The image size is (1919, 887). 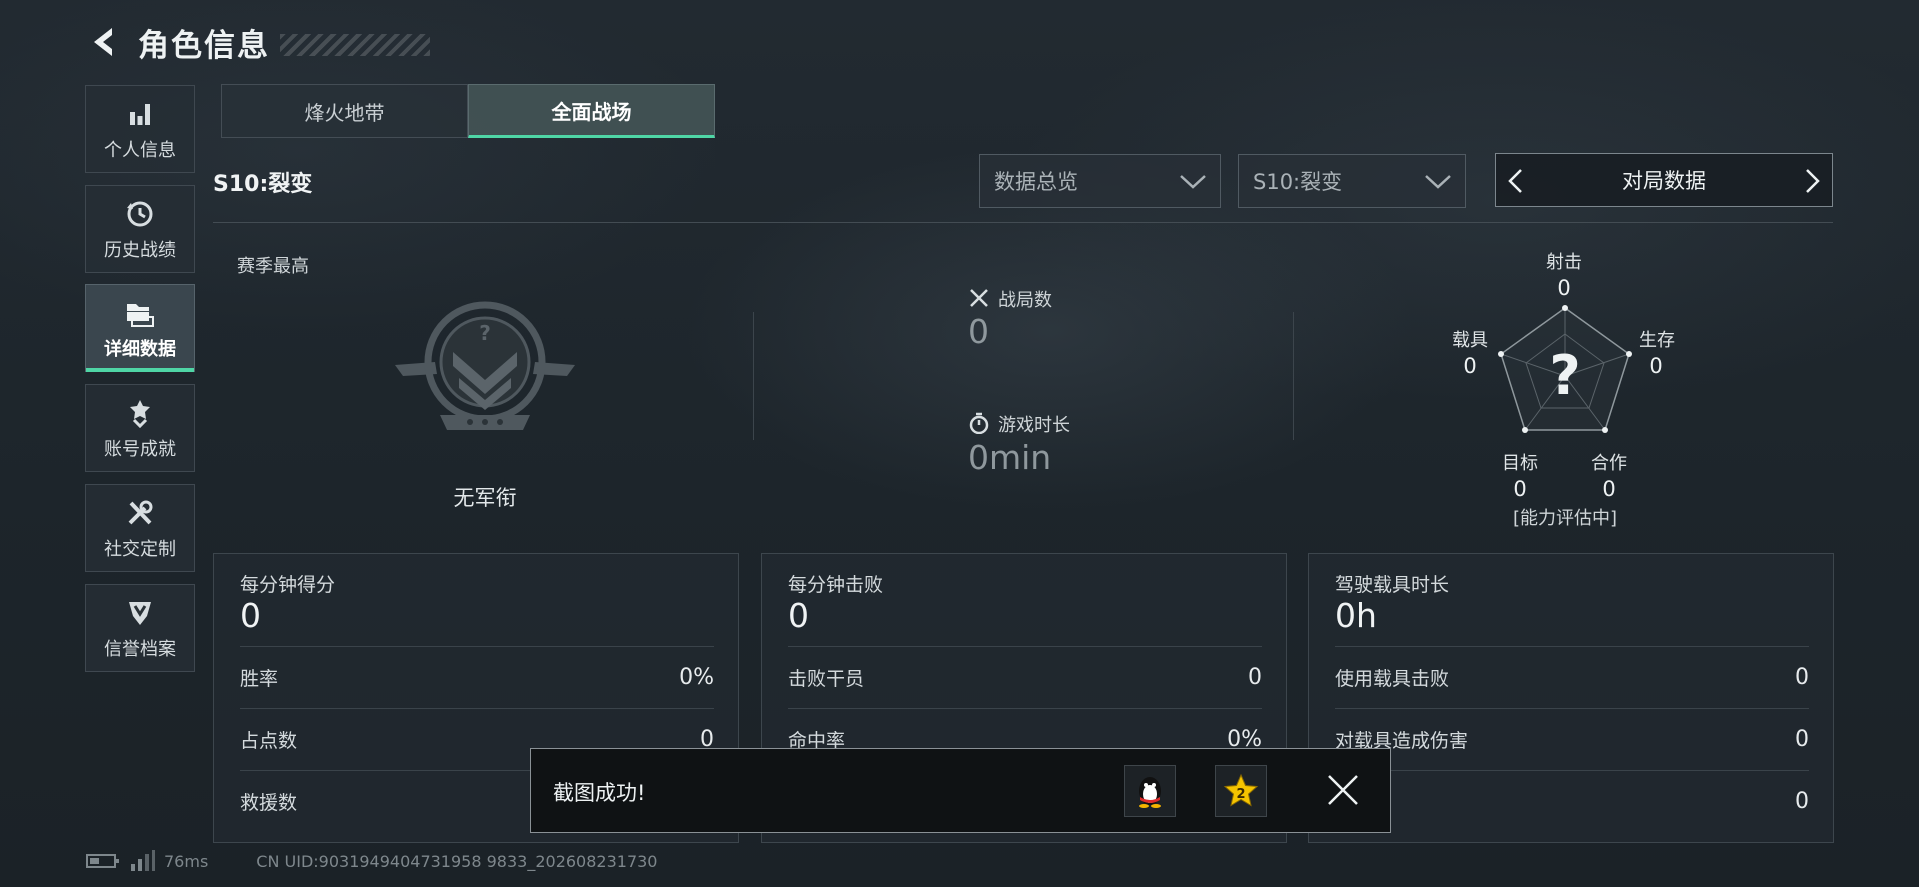 I want to click on season-dropdown: S10:裂变, so click(x=1352, y=181).